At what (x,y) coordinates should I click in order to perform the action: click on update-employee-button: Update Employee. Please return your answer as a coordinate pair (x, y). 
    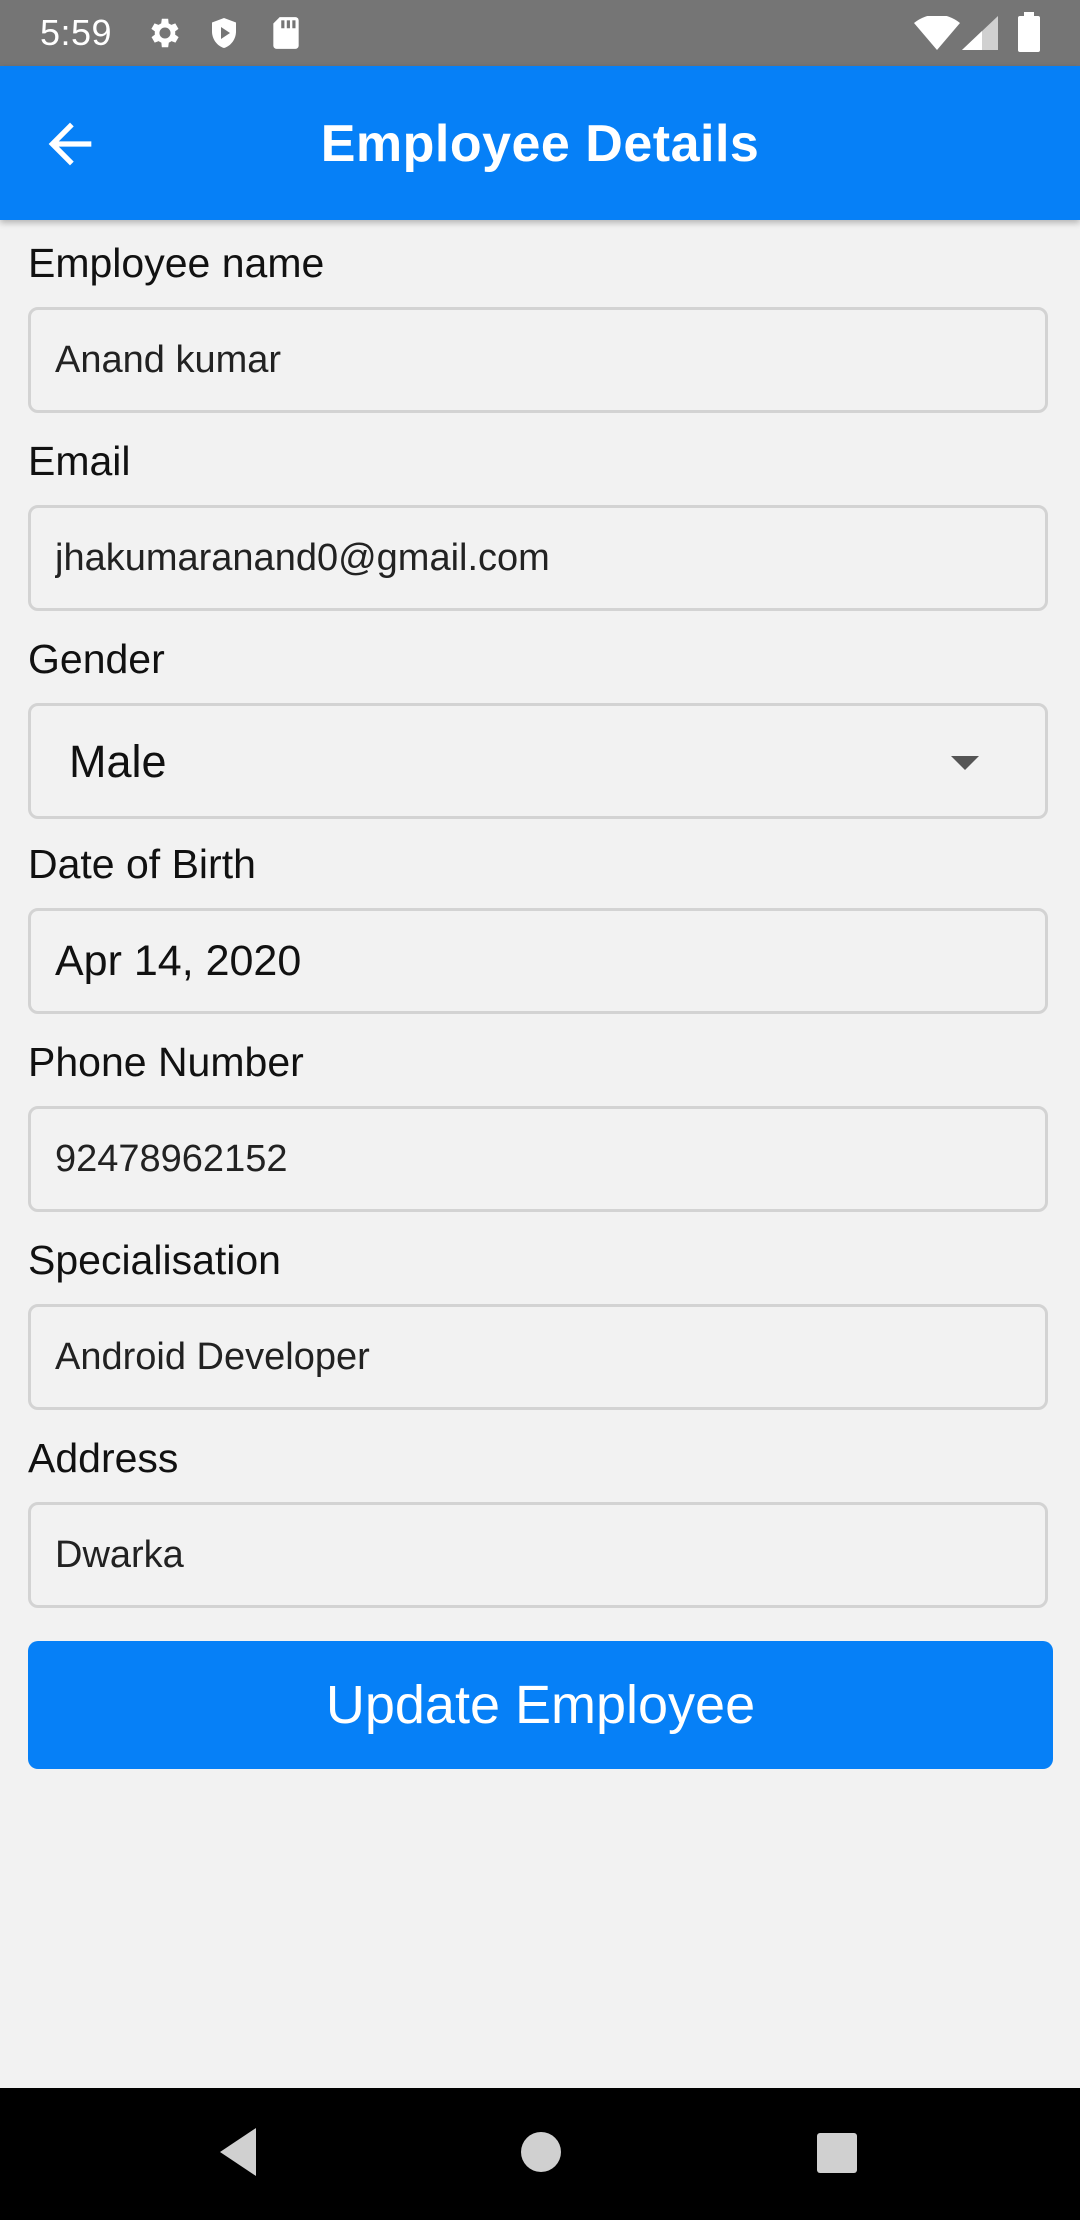
    Looking at the image, I should click on (540, 1705).